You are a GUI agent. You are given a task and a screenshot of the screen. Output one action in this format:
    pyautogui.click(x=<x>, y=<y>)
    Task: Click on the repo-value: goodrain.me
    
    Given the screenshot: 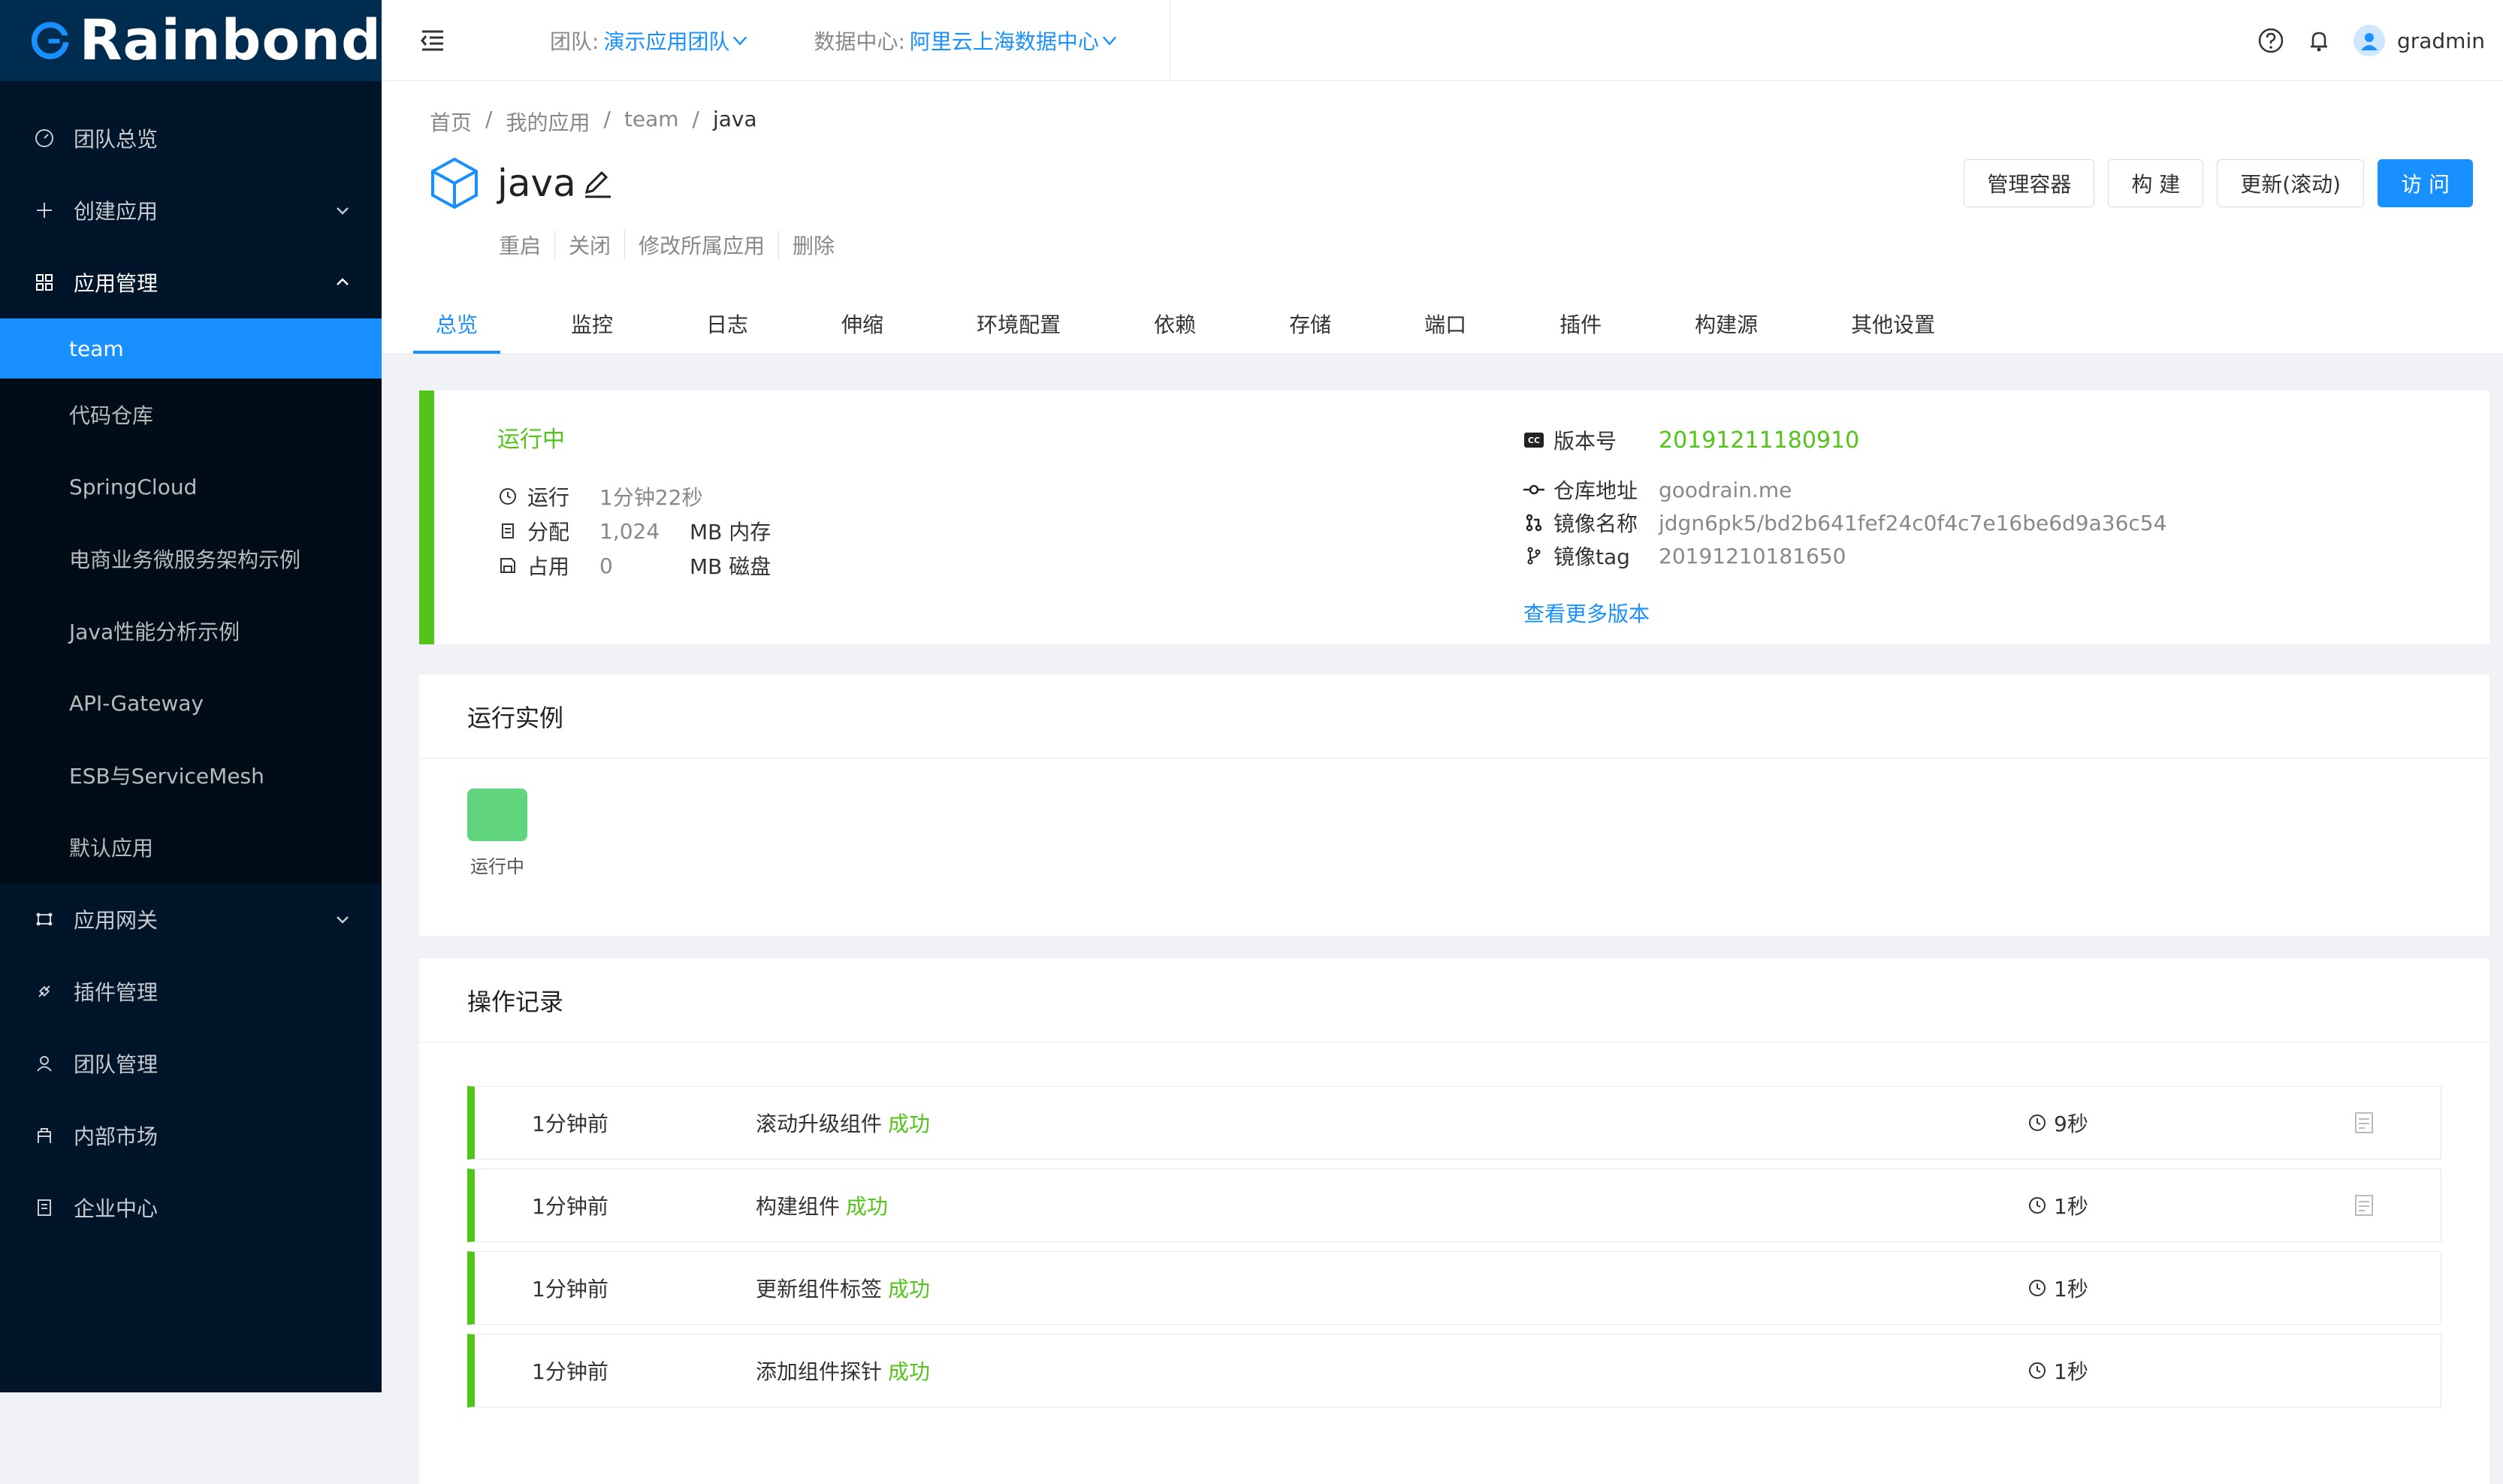 What is the action you would take?
    pyautogui.click(x=1725, y=490)
    